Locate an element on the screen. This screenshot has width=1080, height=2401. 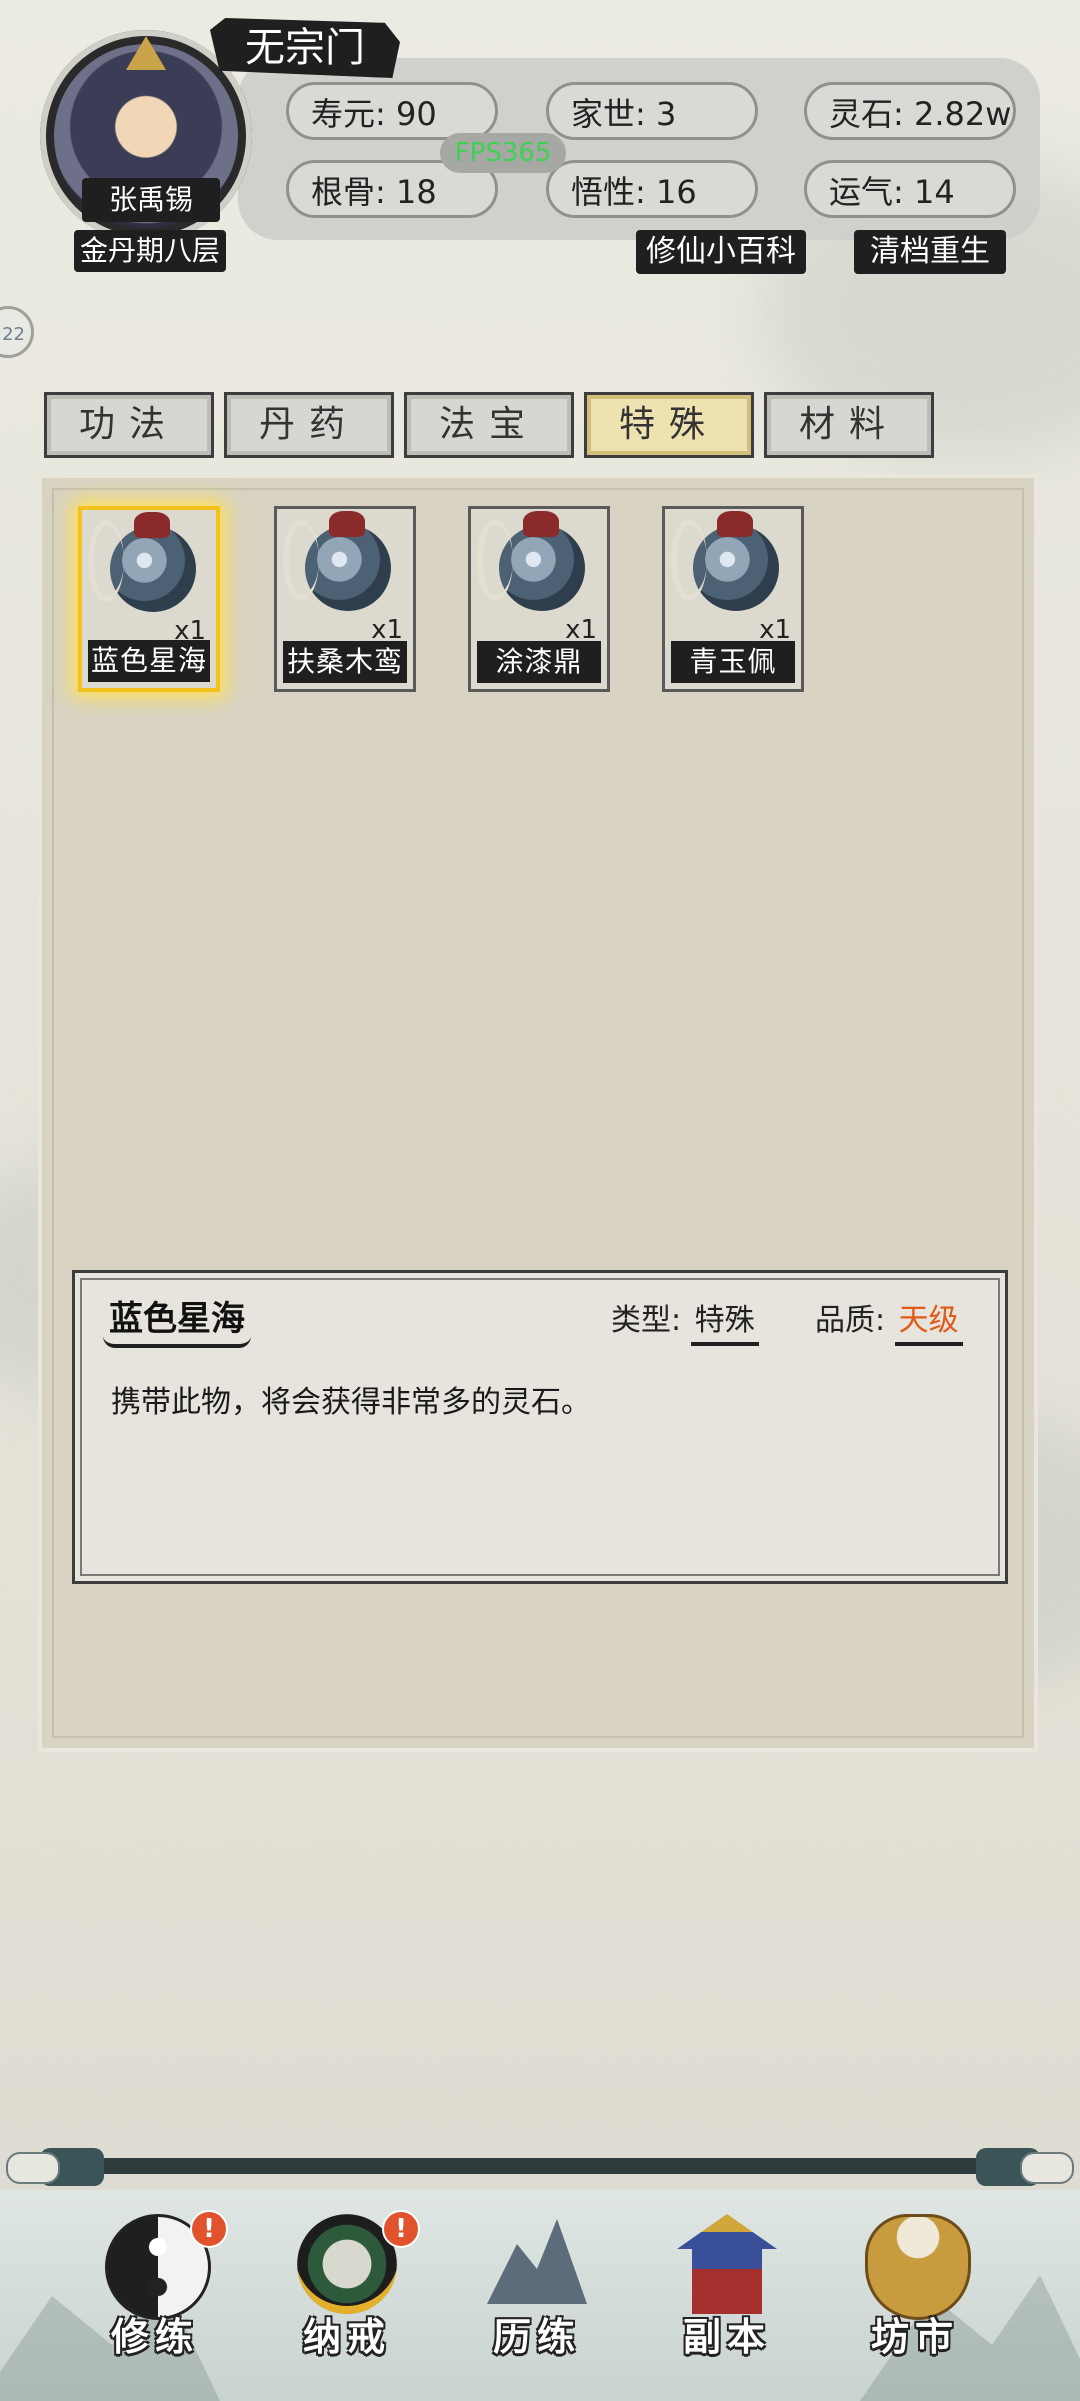
scroll-rod-divider is located at coordinates (540, 2167).